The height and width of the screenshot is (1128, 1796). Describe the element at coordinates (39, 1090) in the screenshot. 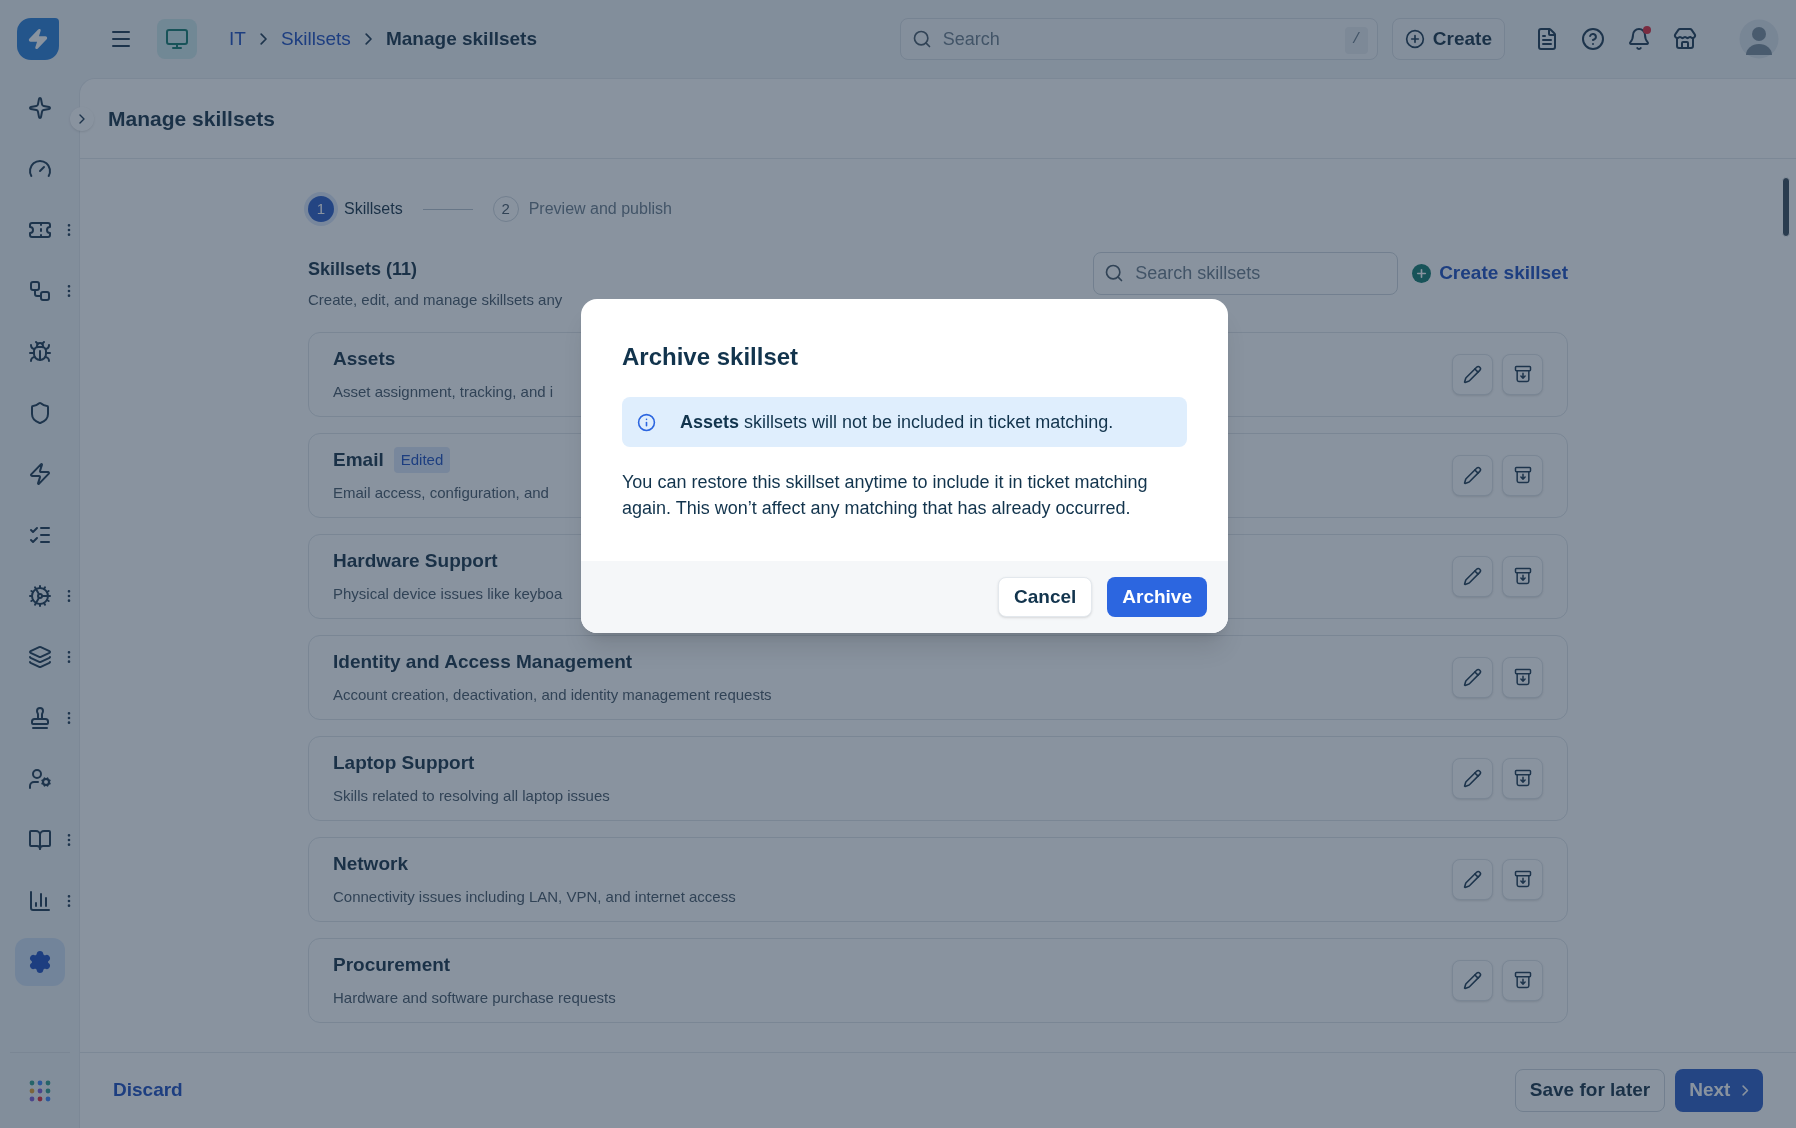

I see `apps-grid-icon` at that location.